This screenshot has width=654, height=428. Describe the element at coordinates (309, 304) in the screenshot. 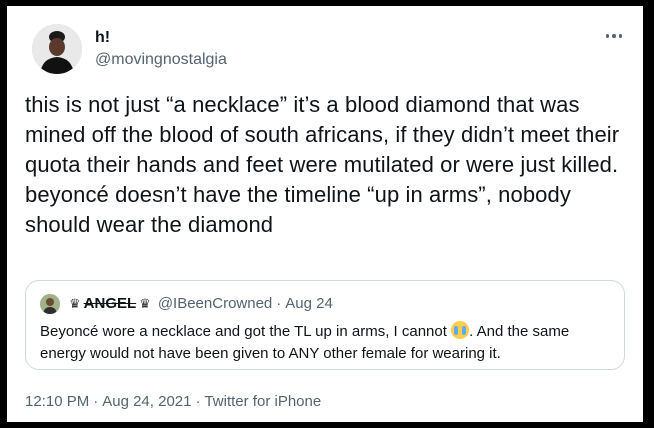

I see `quoted-date: Aug 24` at that location.